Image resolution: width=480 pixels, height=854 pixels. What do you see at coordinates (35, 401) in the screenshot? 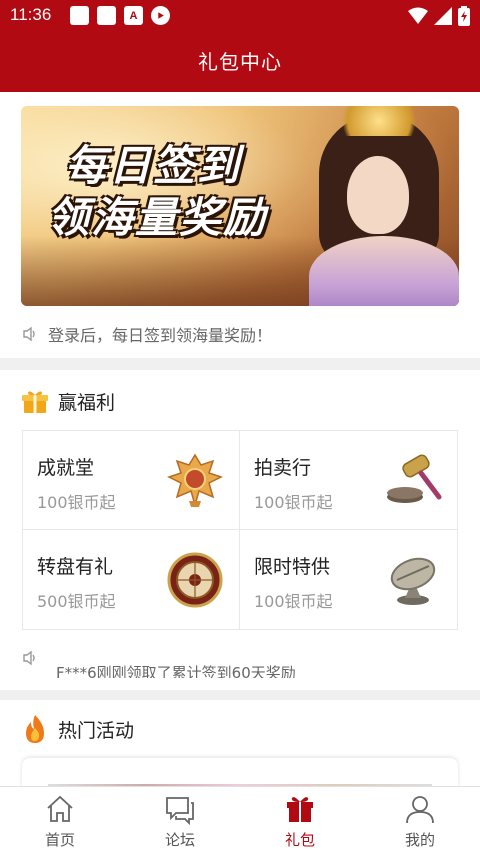
I see `gift-box-icon` at bounding box center [35, 401].